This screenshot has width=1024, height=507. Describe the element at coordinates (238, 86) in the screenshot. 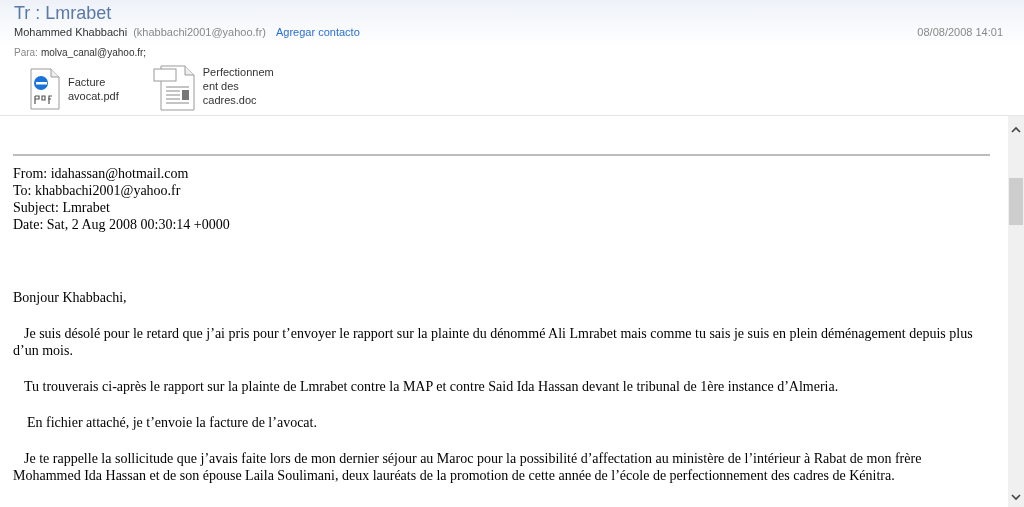

I see `attachment-name: Perfectionnem ent des cadres.doc` at that location.